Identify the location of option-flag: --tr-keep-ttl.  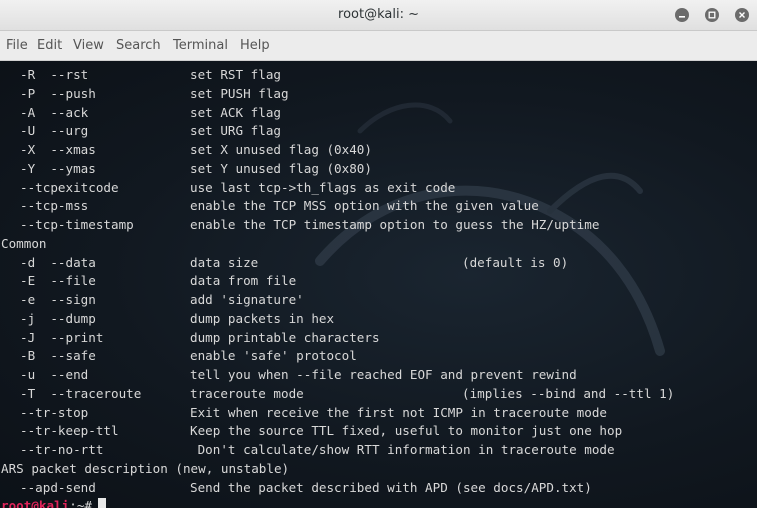
(69, 431).